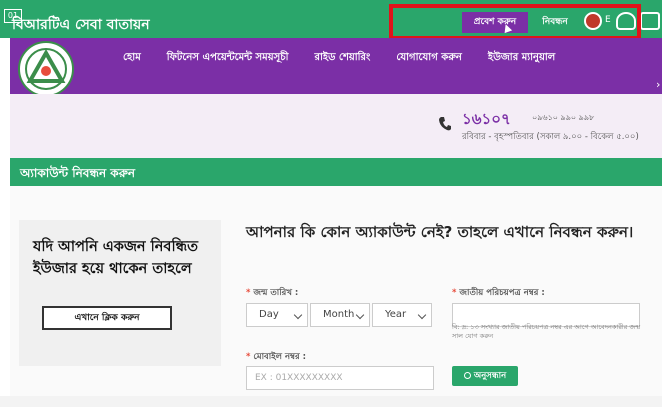 The height and width of the screenshot is (407, 662). I want to click on nav-item-user-manual: ইউজার ম্যানুয়াল, so click(521, 58).